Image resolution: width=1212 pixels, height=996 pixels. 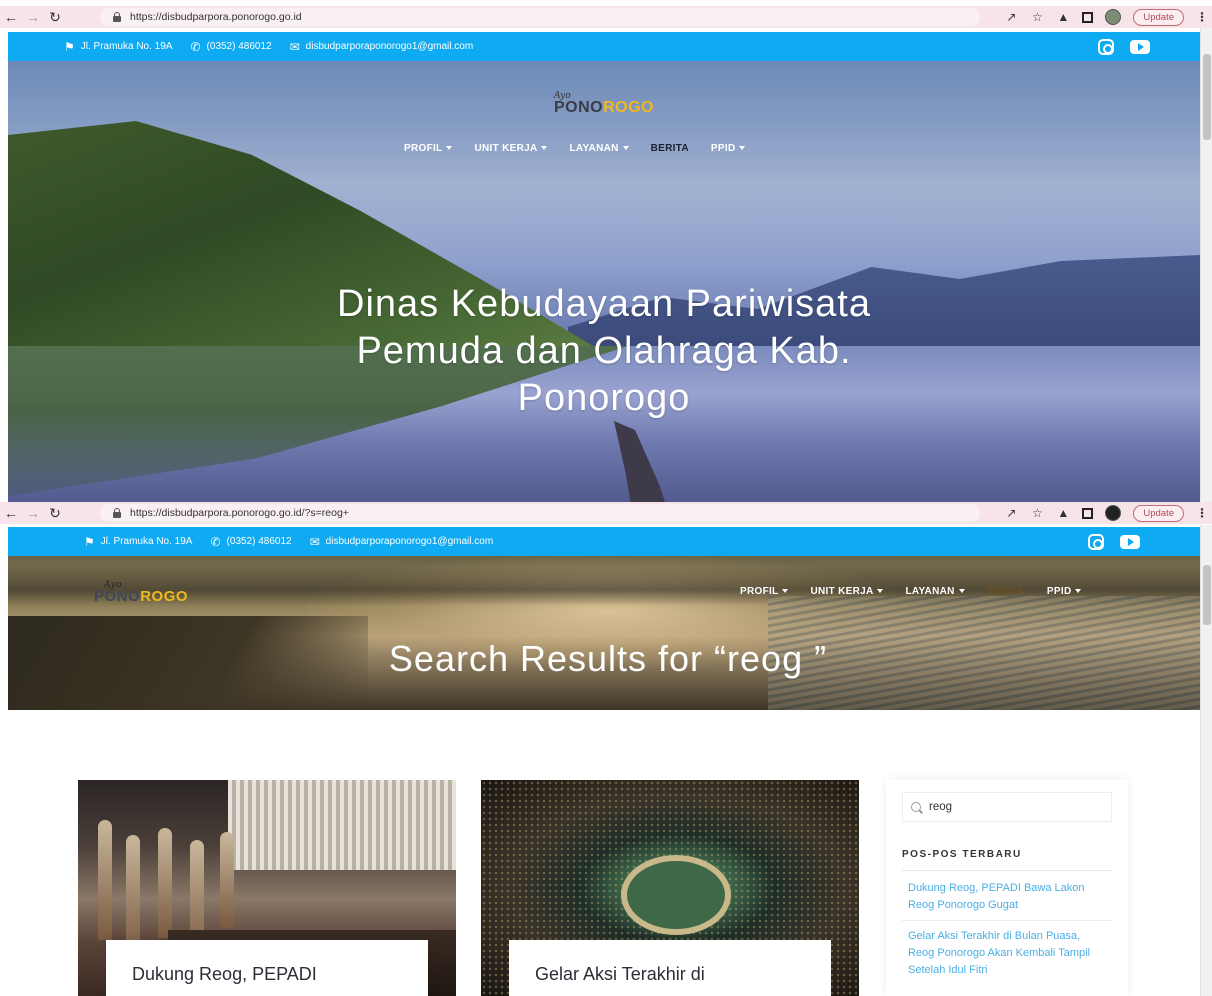 I want to click on logo-script: Ayo, so click(x=113, y=585).